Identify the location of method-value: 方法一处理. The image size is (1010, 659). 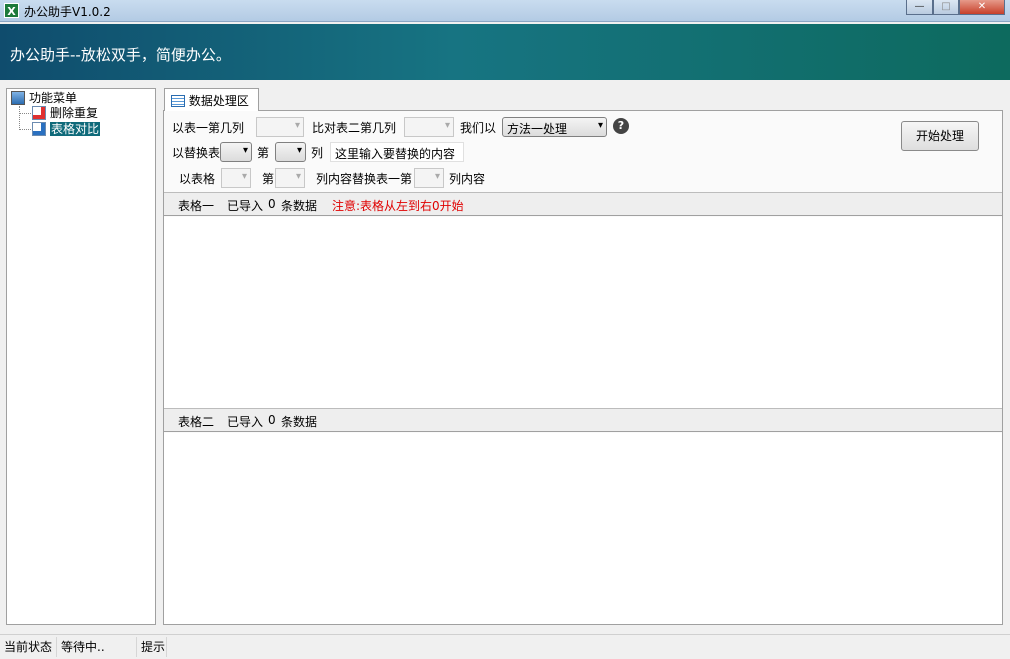
(537, 129).